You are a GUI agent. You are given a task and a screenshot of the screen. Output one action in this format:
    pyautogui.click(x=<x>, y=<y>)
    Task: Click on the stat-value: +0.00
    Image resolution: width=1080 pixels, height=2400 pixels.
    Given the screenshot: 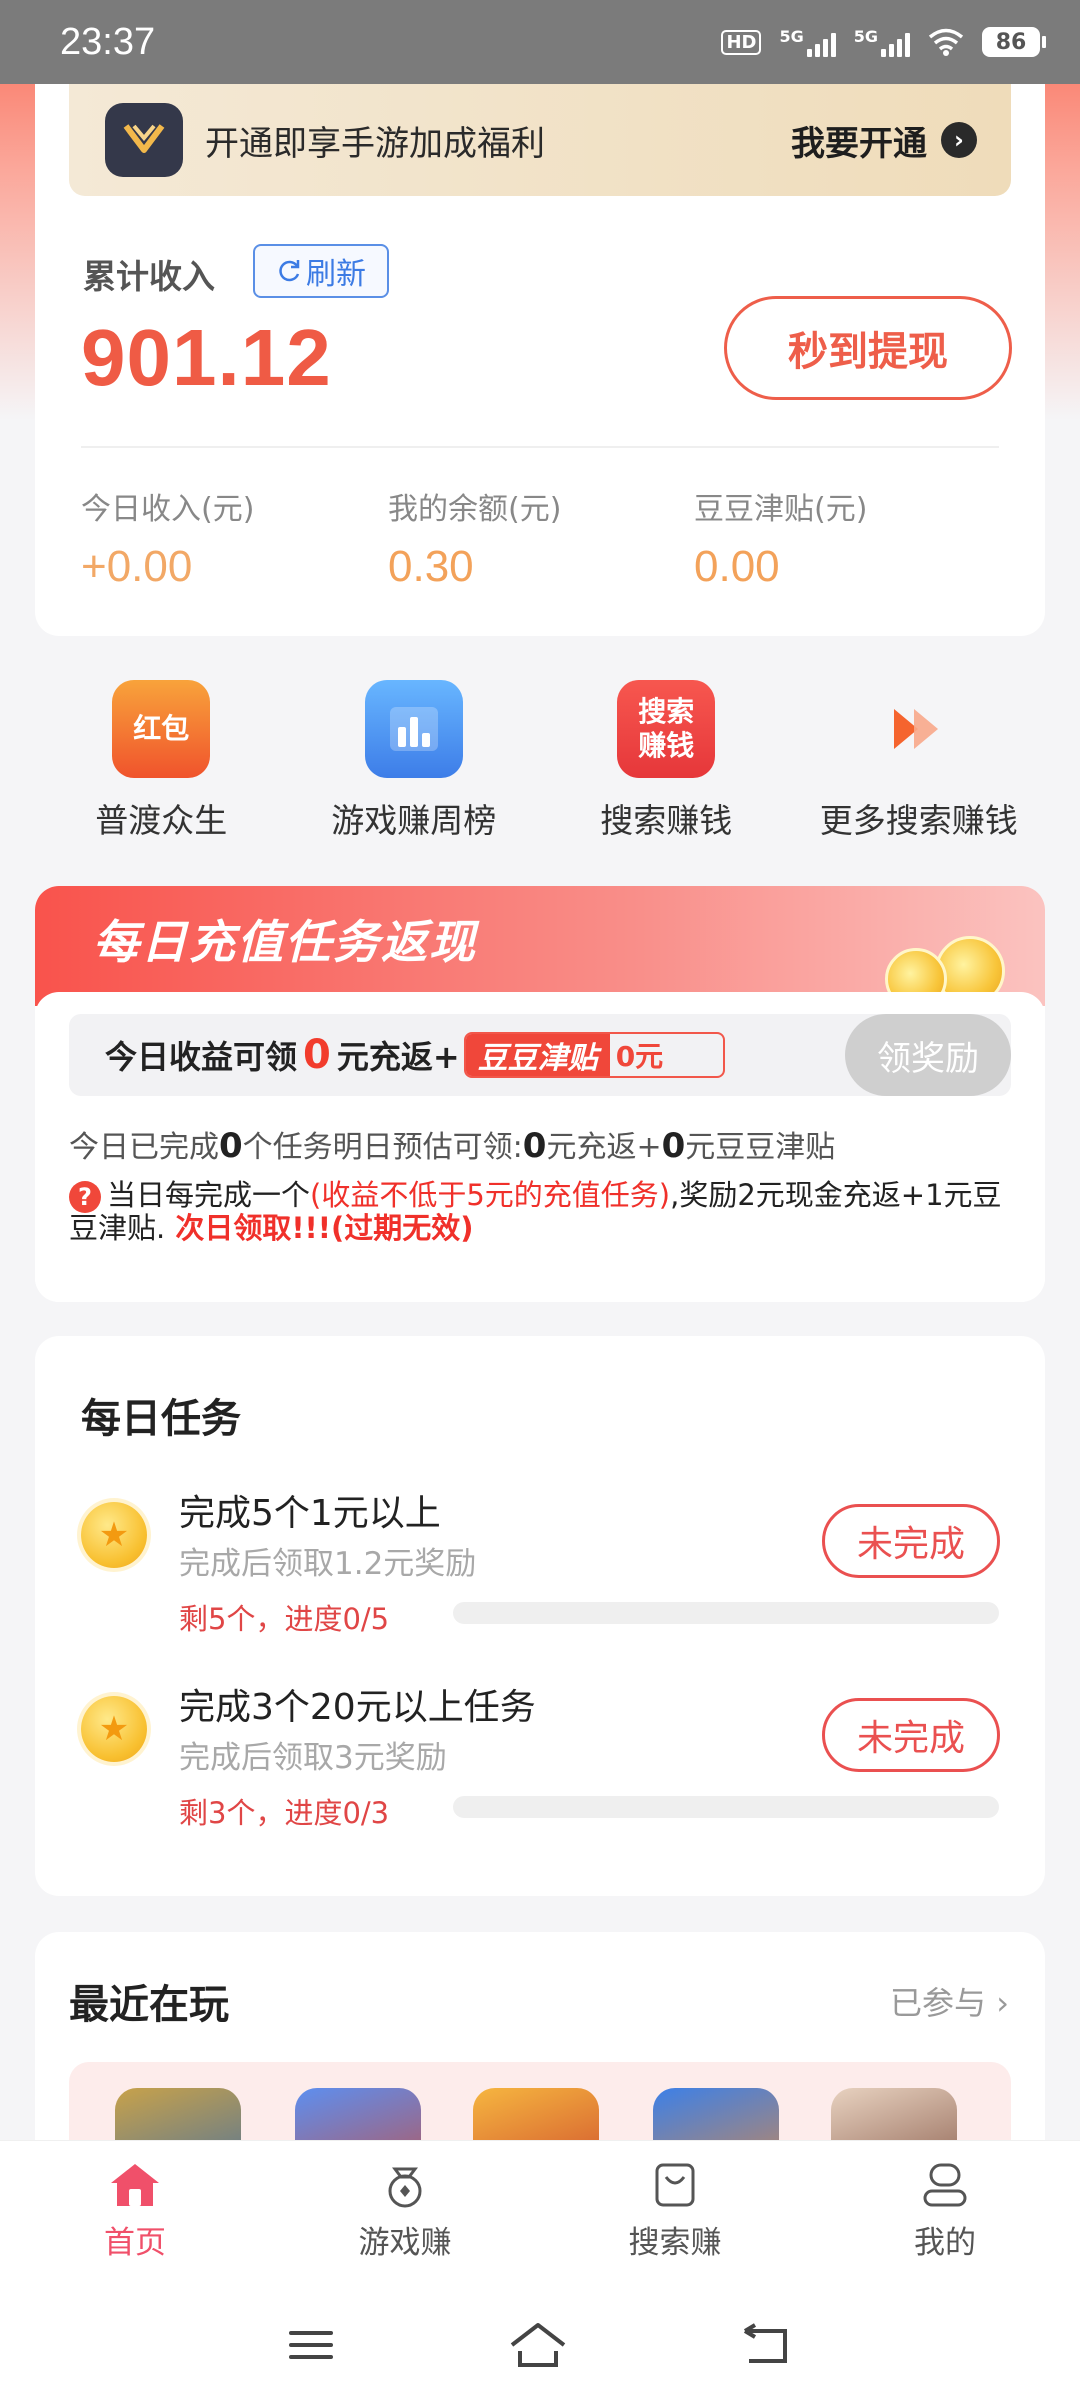 What is the action you would take?
    pyautogui.click(x=137, y=566)
    